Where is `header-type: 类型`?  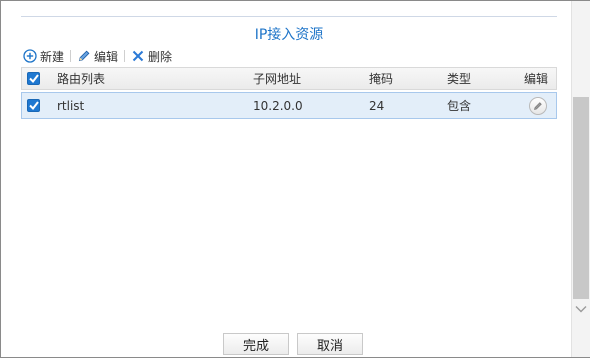 header-type: 类型 is located at coordinates (459, 78).